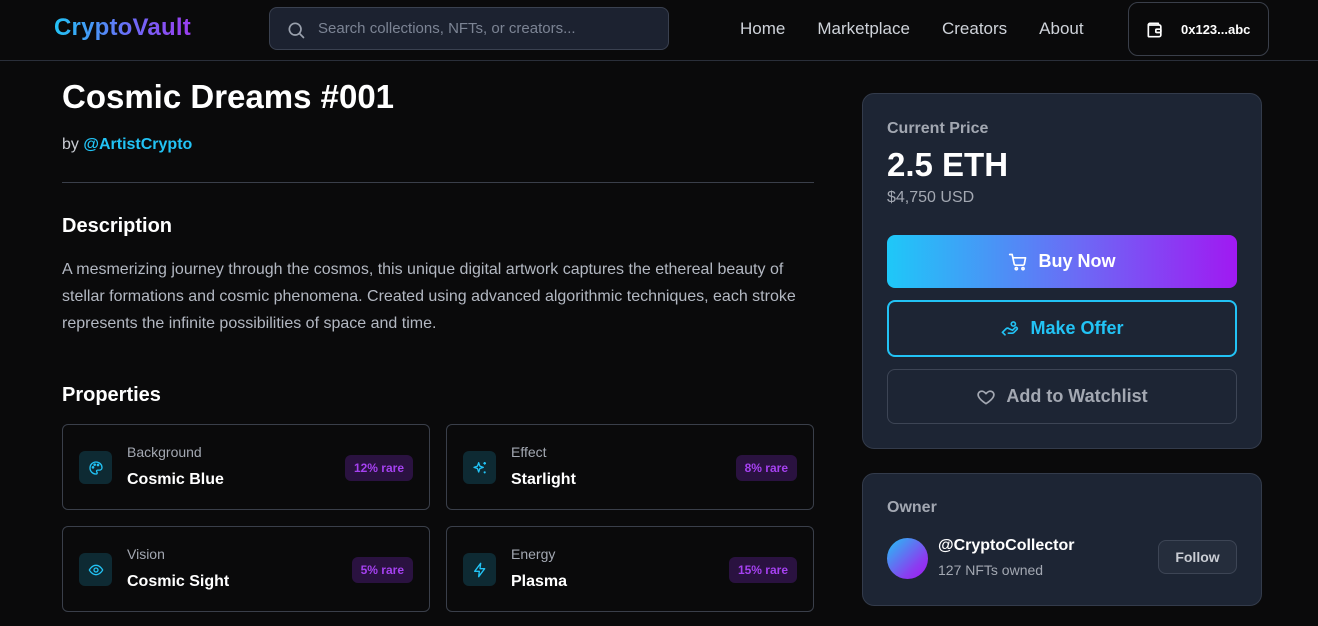  What do you see at coordinates (533, 554) in the screenshot?
I see `property-label: Energy` at bounding box center [533, 554].